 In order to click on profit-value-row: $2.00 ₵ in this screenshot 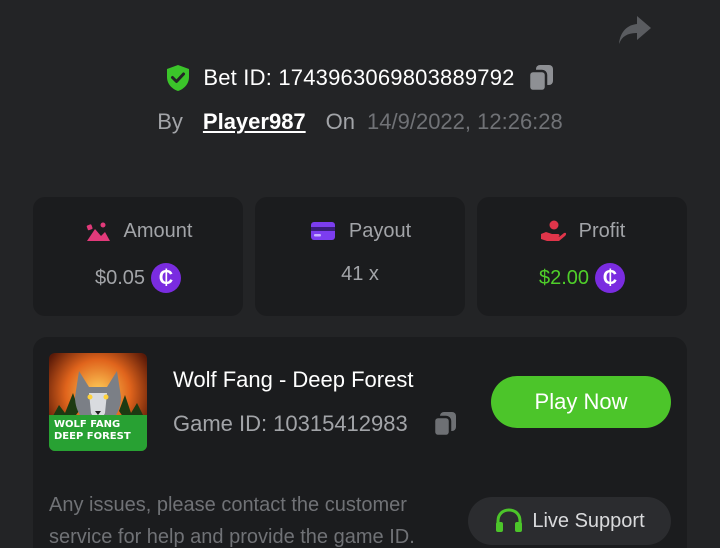, I will do `click(582, 278)`.